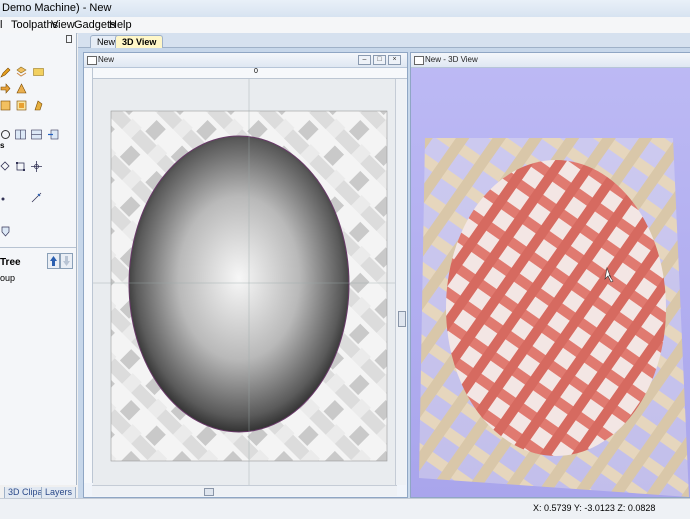  What do you see at coordinates (69, 39) in the screenshot?
I see `pin-icon` at bounding box center [69, 39].